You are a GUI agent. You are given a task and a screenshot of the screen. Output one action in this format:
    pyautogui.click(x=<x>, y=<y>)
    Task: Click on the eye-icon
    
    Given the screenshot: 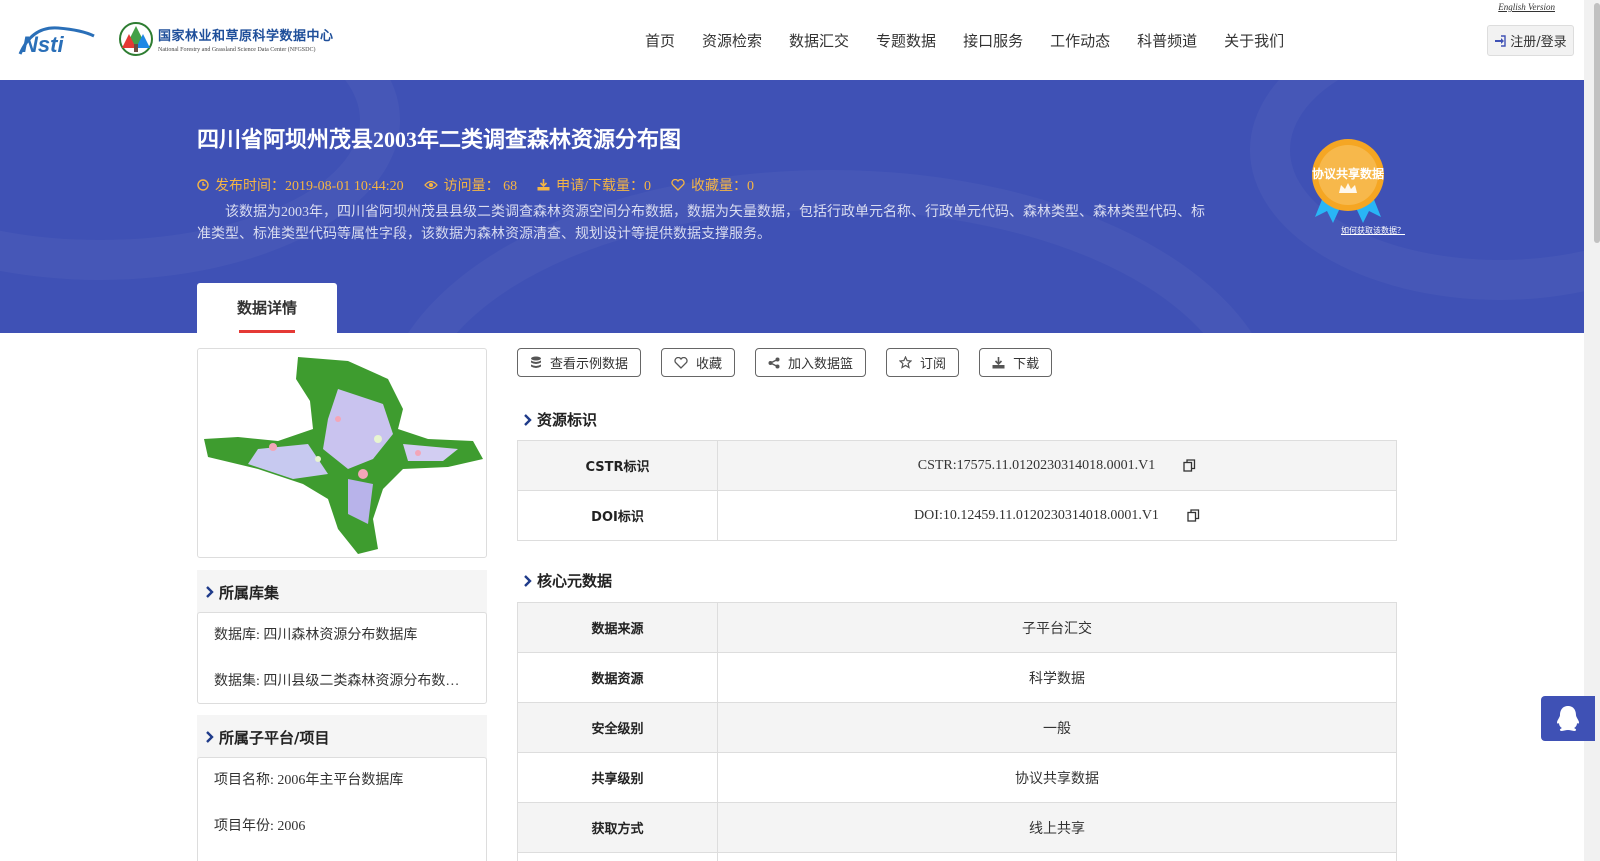 What is the action you would take?
    pyautogui.click(x=430, y=185)
    